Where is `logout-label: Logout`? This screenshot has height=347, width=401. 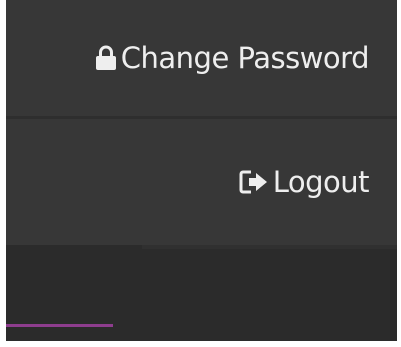 logout-label: Logout is located at coordinates (321, 182).